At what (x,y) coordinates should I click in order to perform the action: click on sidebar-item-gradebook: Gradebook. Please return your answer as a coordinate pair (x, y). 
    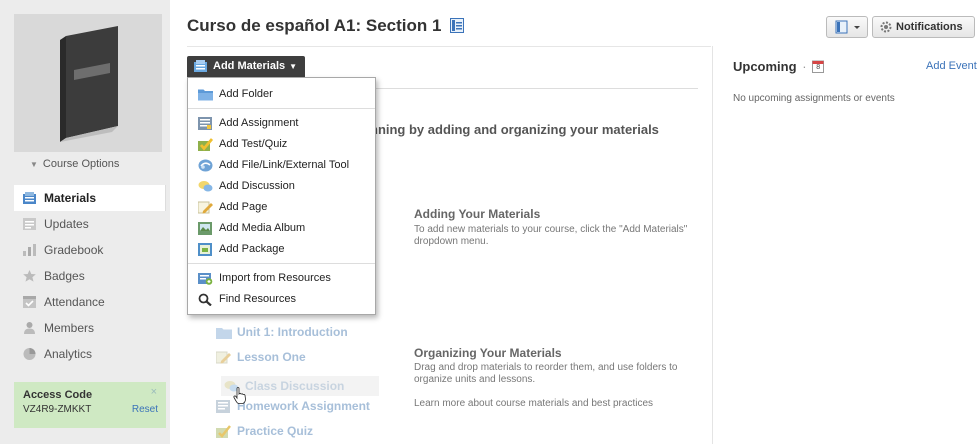
    Looking at the image, I should click on (90, 250).